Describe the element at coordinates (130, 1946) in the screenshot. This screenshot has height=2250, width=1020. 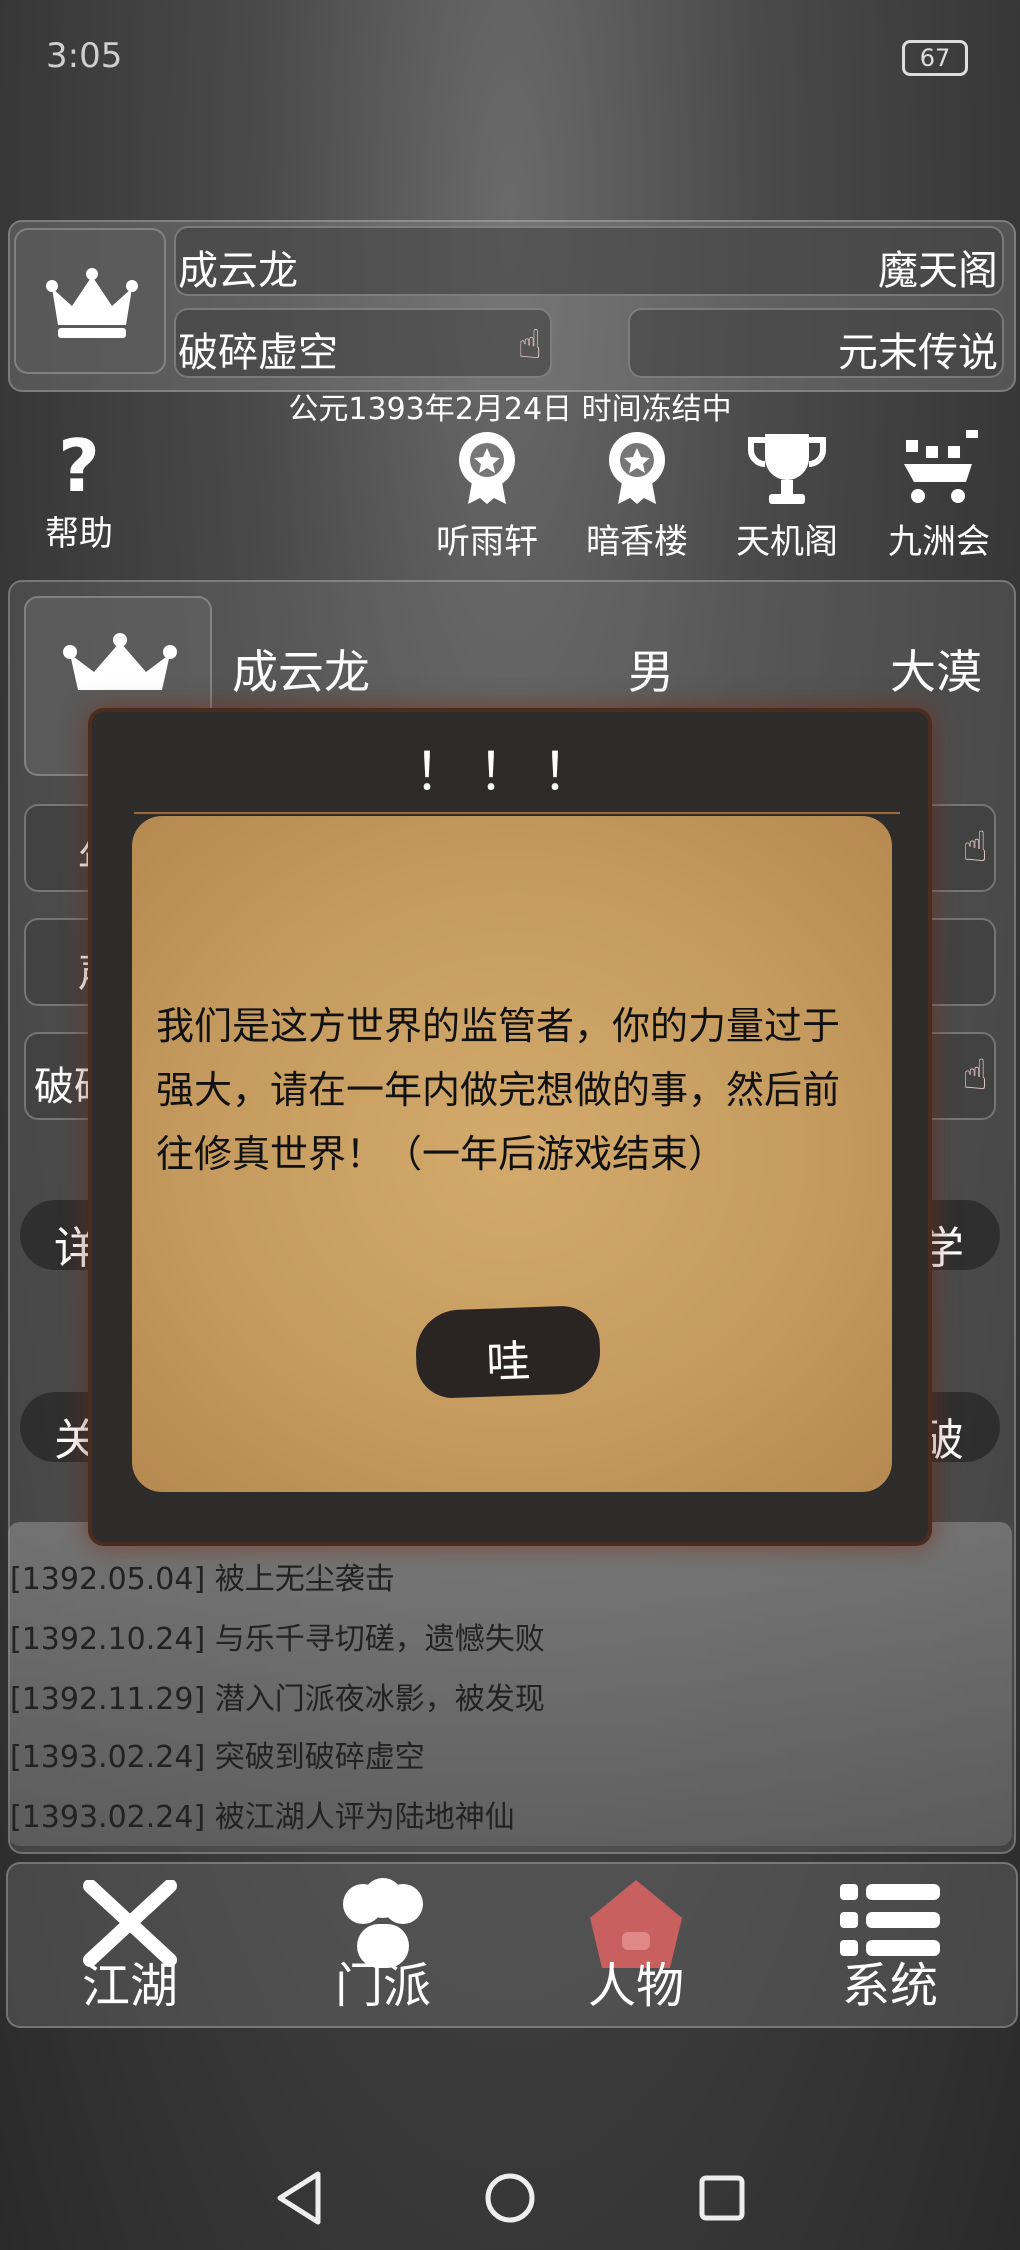
I see `nav-jianghu: 江湖` at that location.